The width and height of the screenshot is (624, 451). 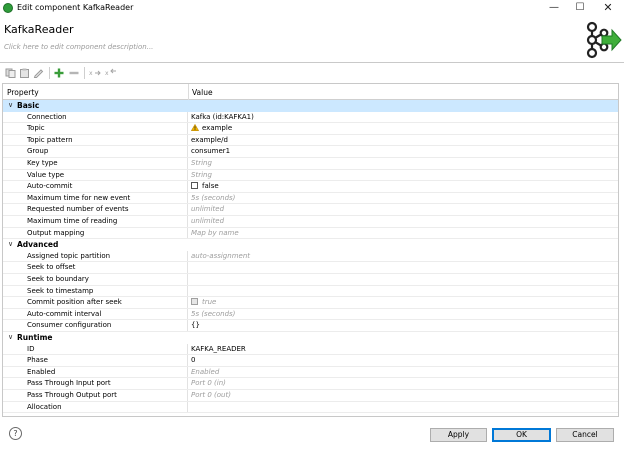 I want to click on property-value: consumer1, so click(x=210, y=151).